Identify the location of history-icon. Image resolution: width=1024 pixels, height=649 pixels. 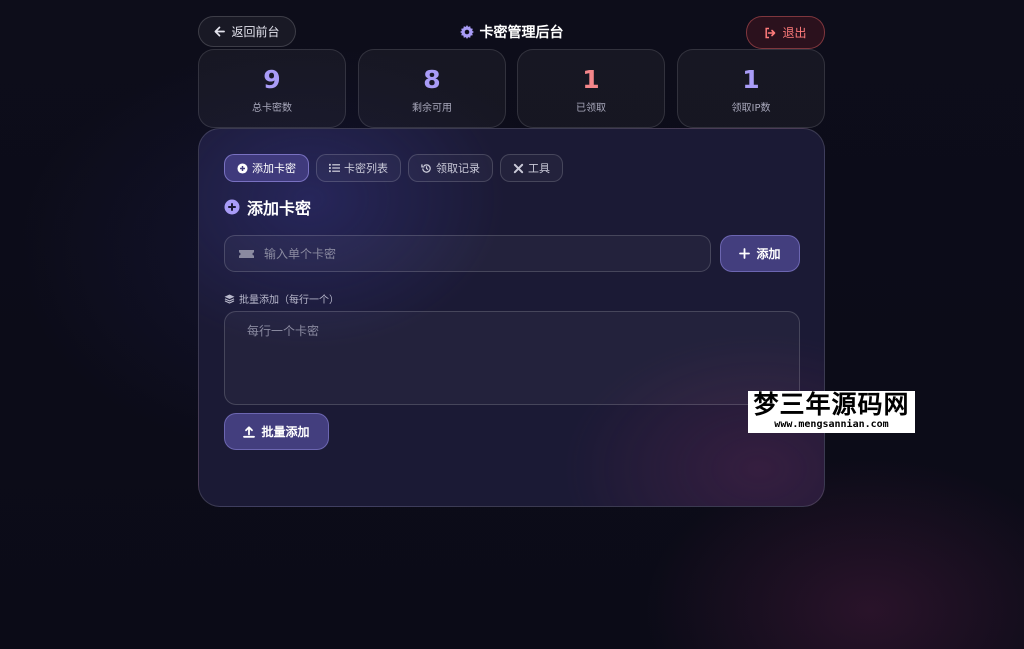
(426, 168).